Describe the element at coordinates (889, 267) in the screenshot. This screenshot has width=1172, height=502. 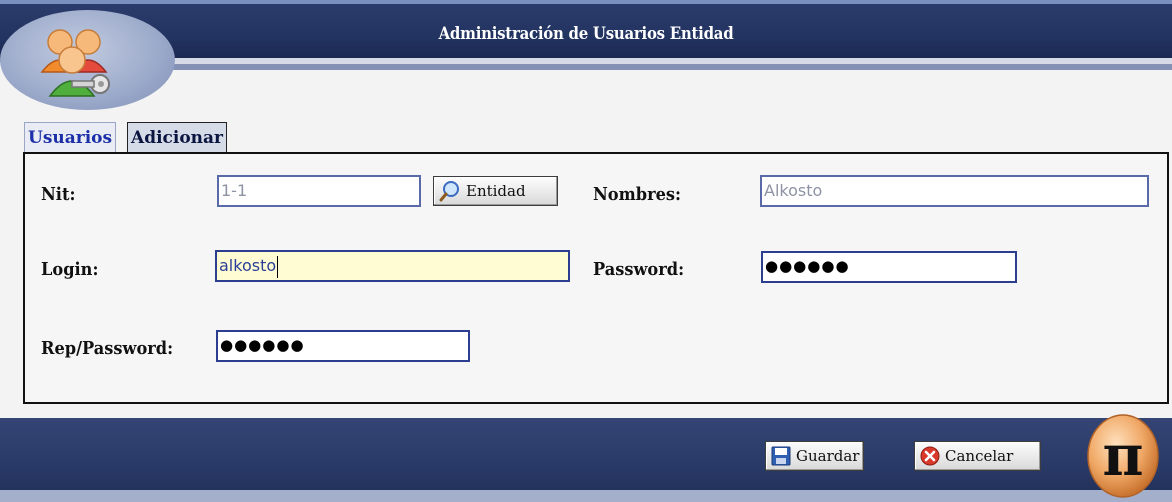
I see `password-field: ●●●●●●` at that location.